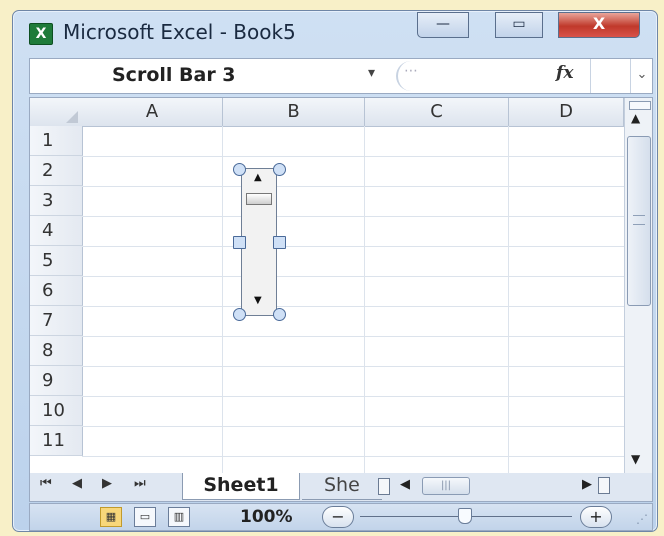 The height and width of the screenshot is (536, 664). I want to click on window-title: Microsoft Excel - Book5, so click(179, 32).